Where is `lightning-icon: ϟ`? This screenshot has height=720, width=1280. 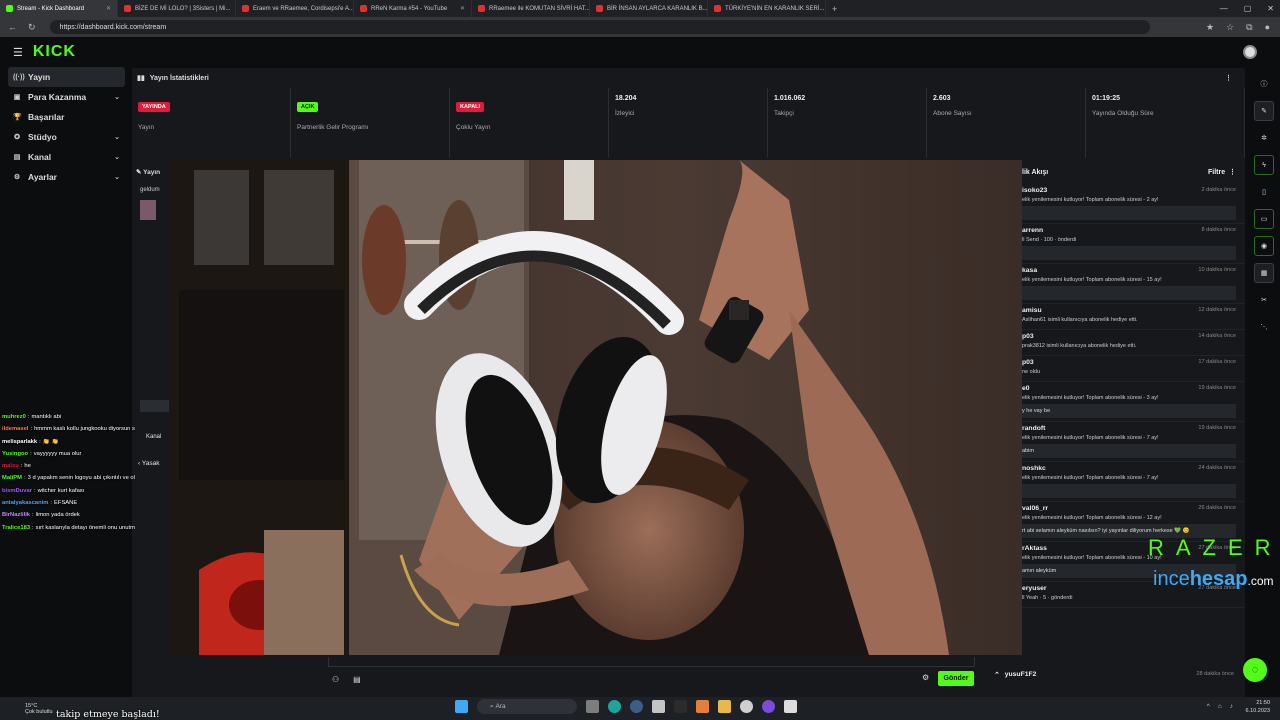 lightning-icon: ϟ is located at coordinates (1264, 165).